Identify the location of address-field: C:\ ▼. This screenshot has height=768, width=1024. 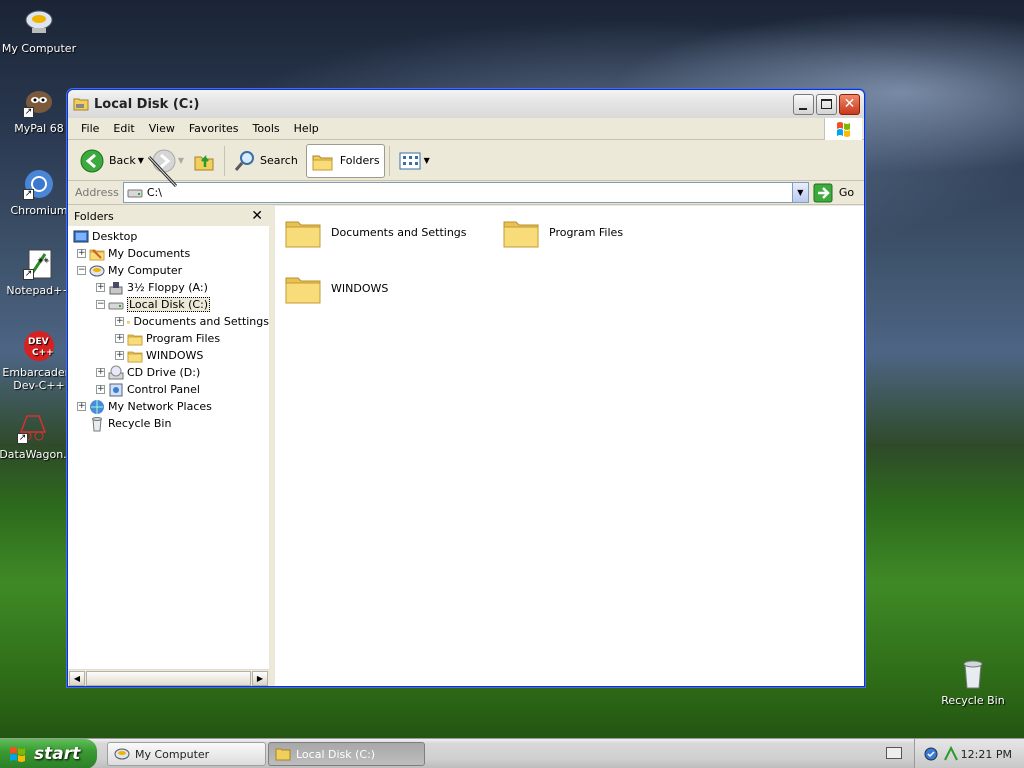
(465, 192).